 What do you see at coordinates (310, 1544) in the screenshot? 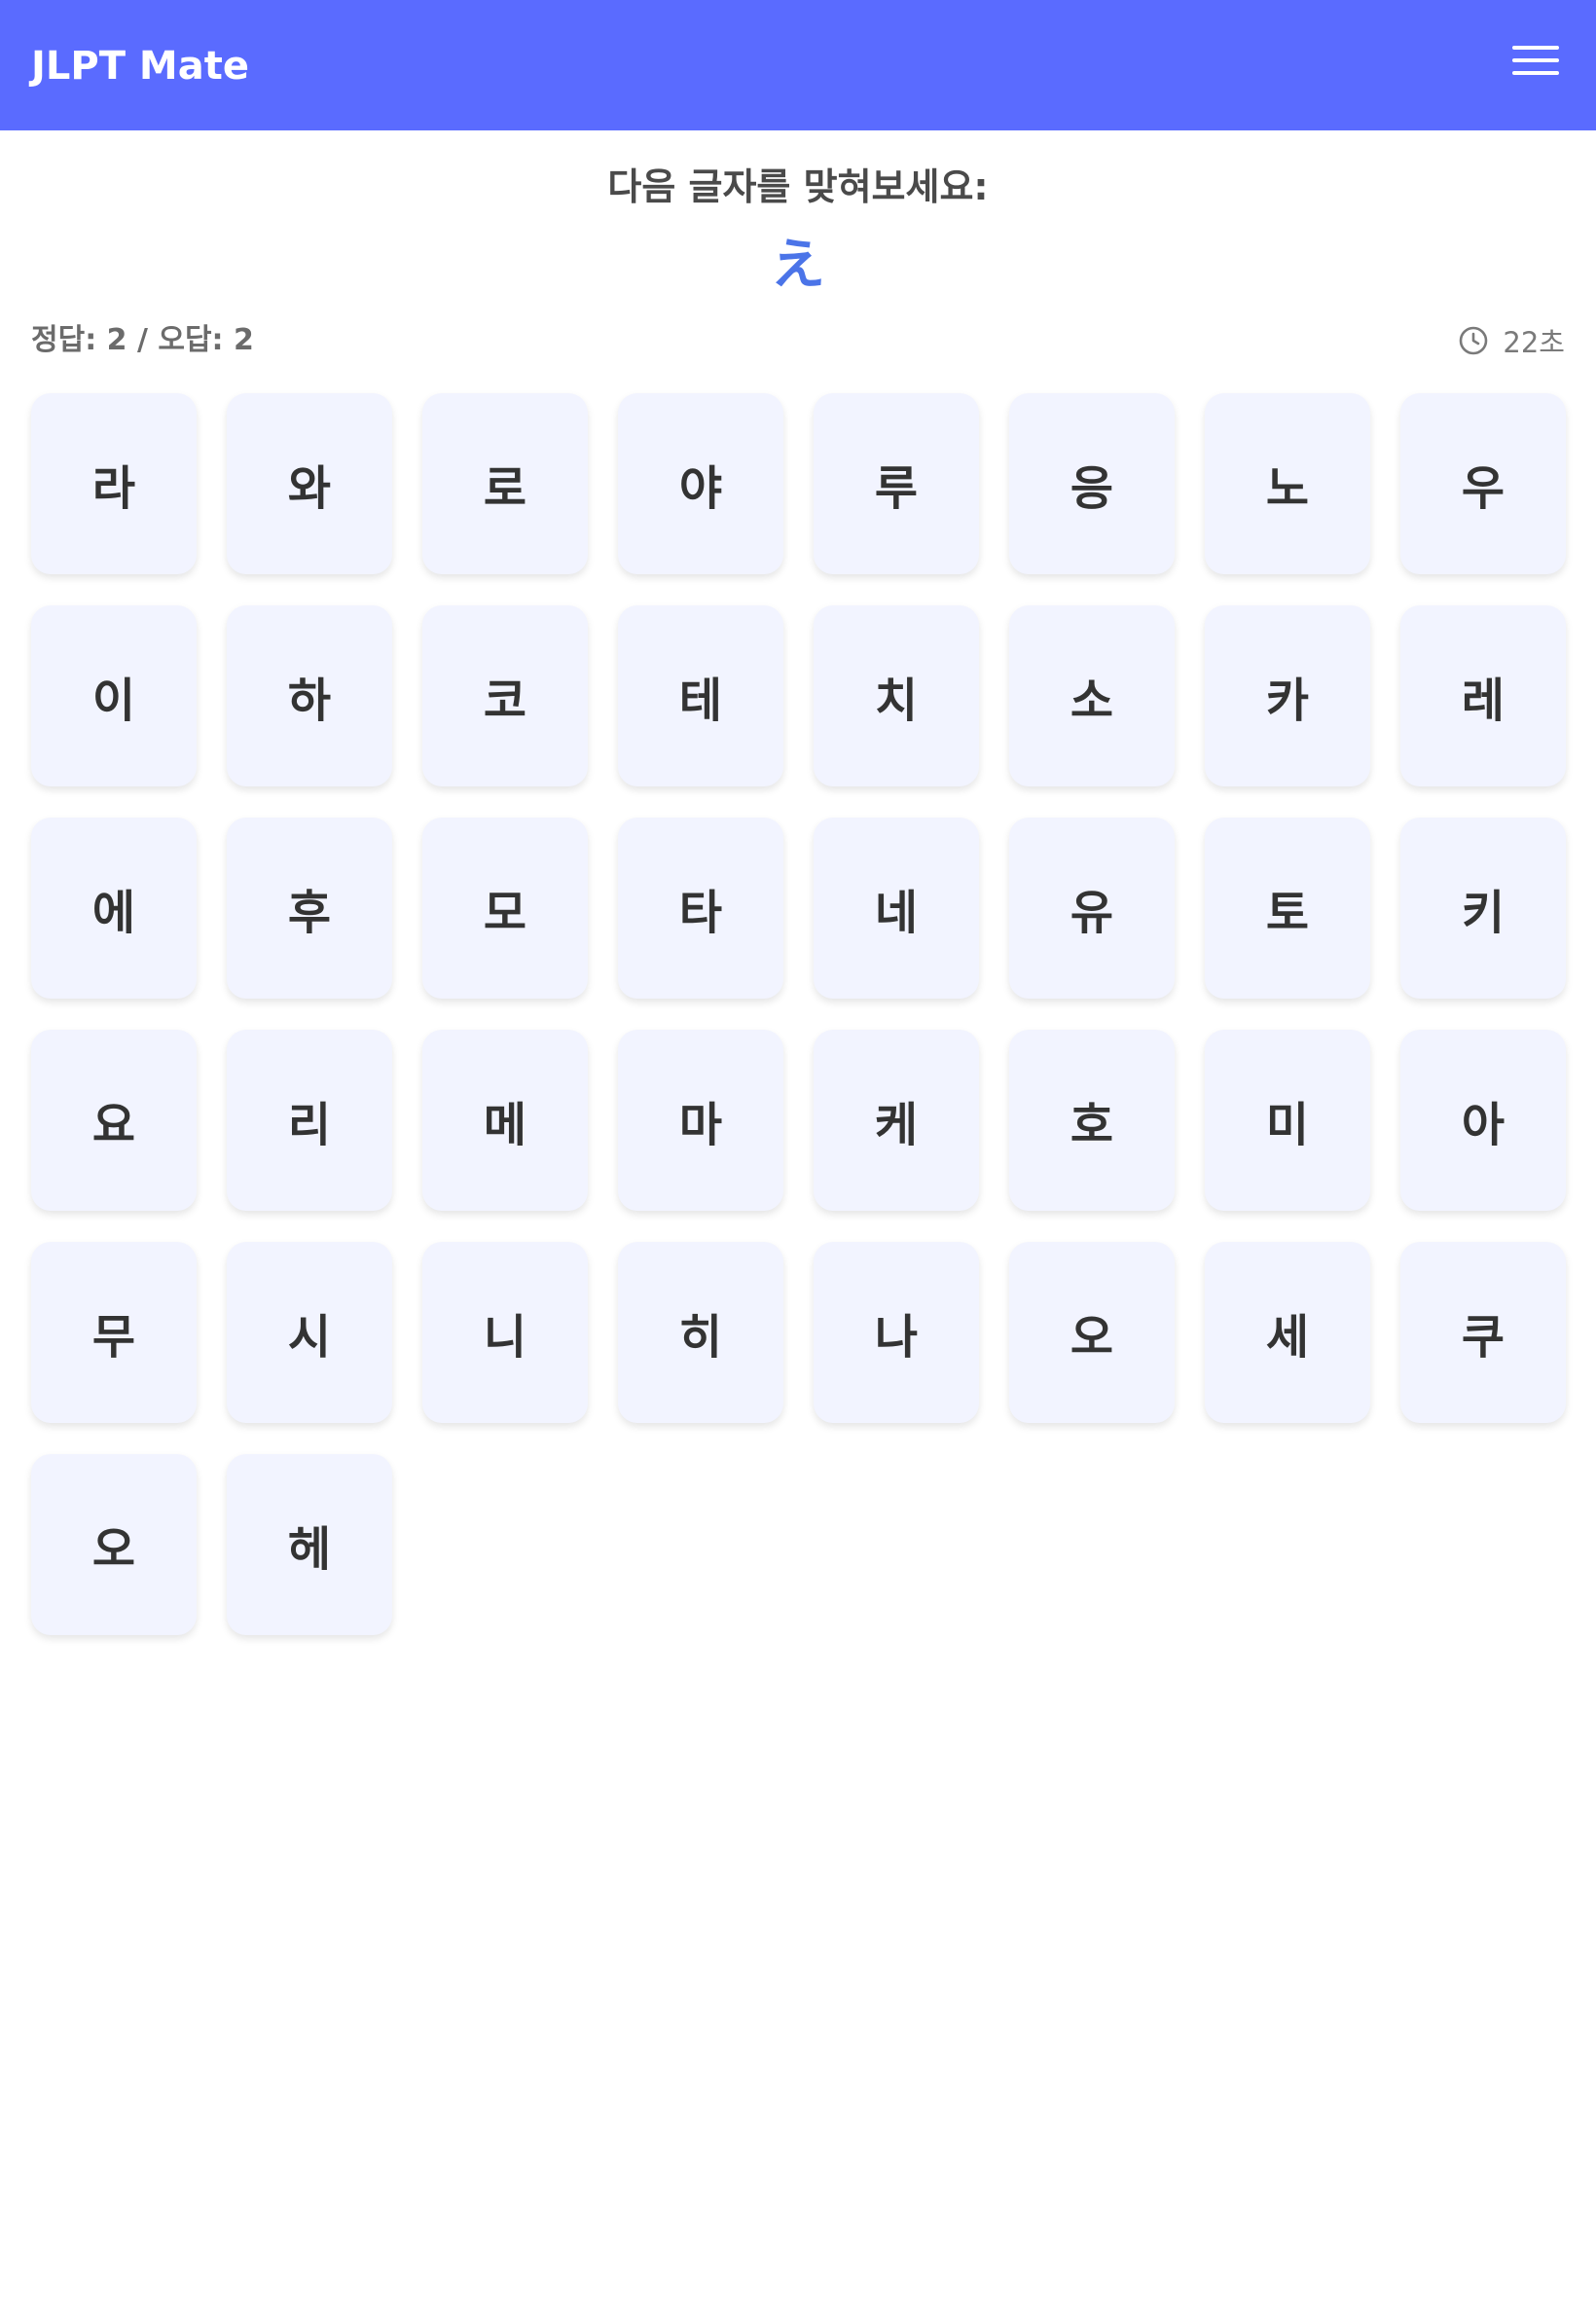
I see `answer-option: 헤` at bounding box center [310, 1544].